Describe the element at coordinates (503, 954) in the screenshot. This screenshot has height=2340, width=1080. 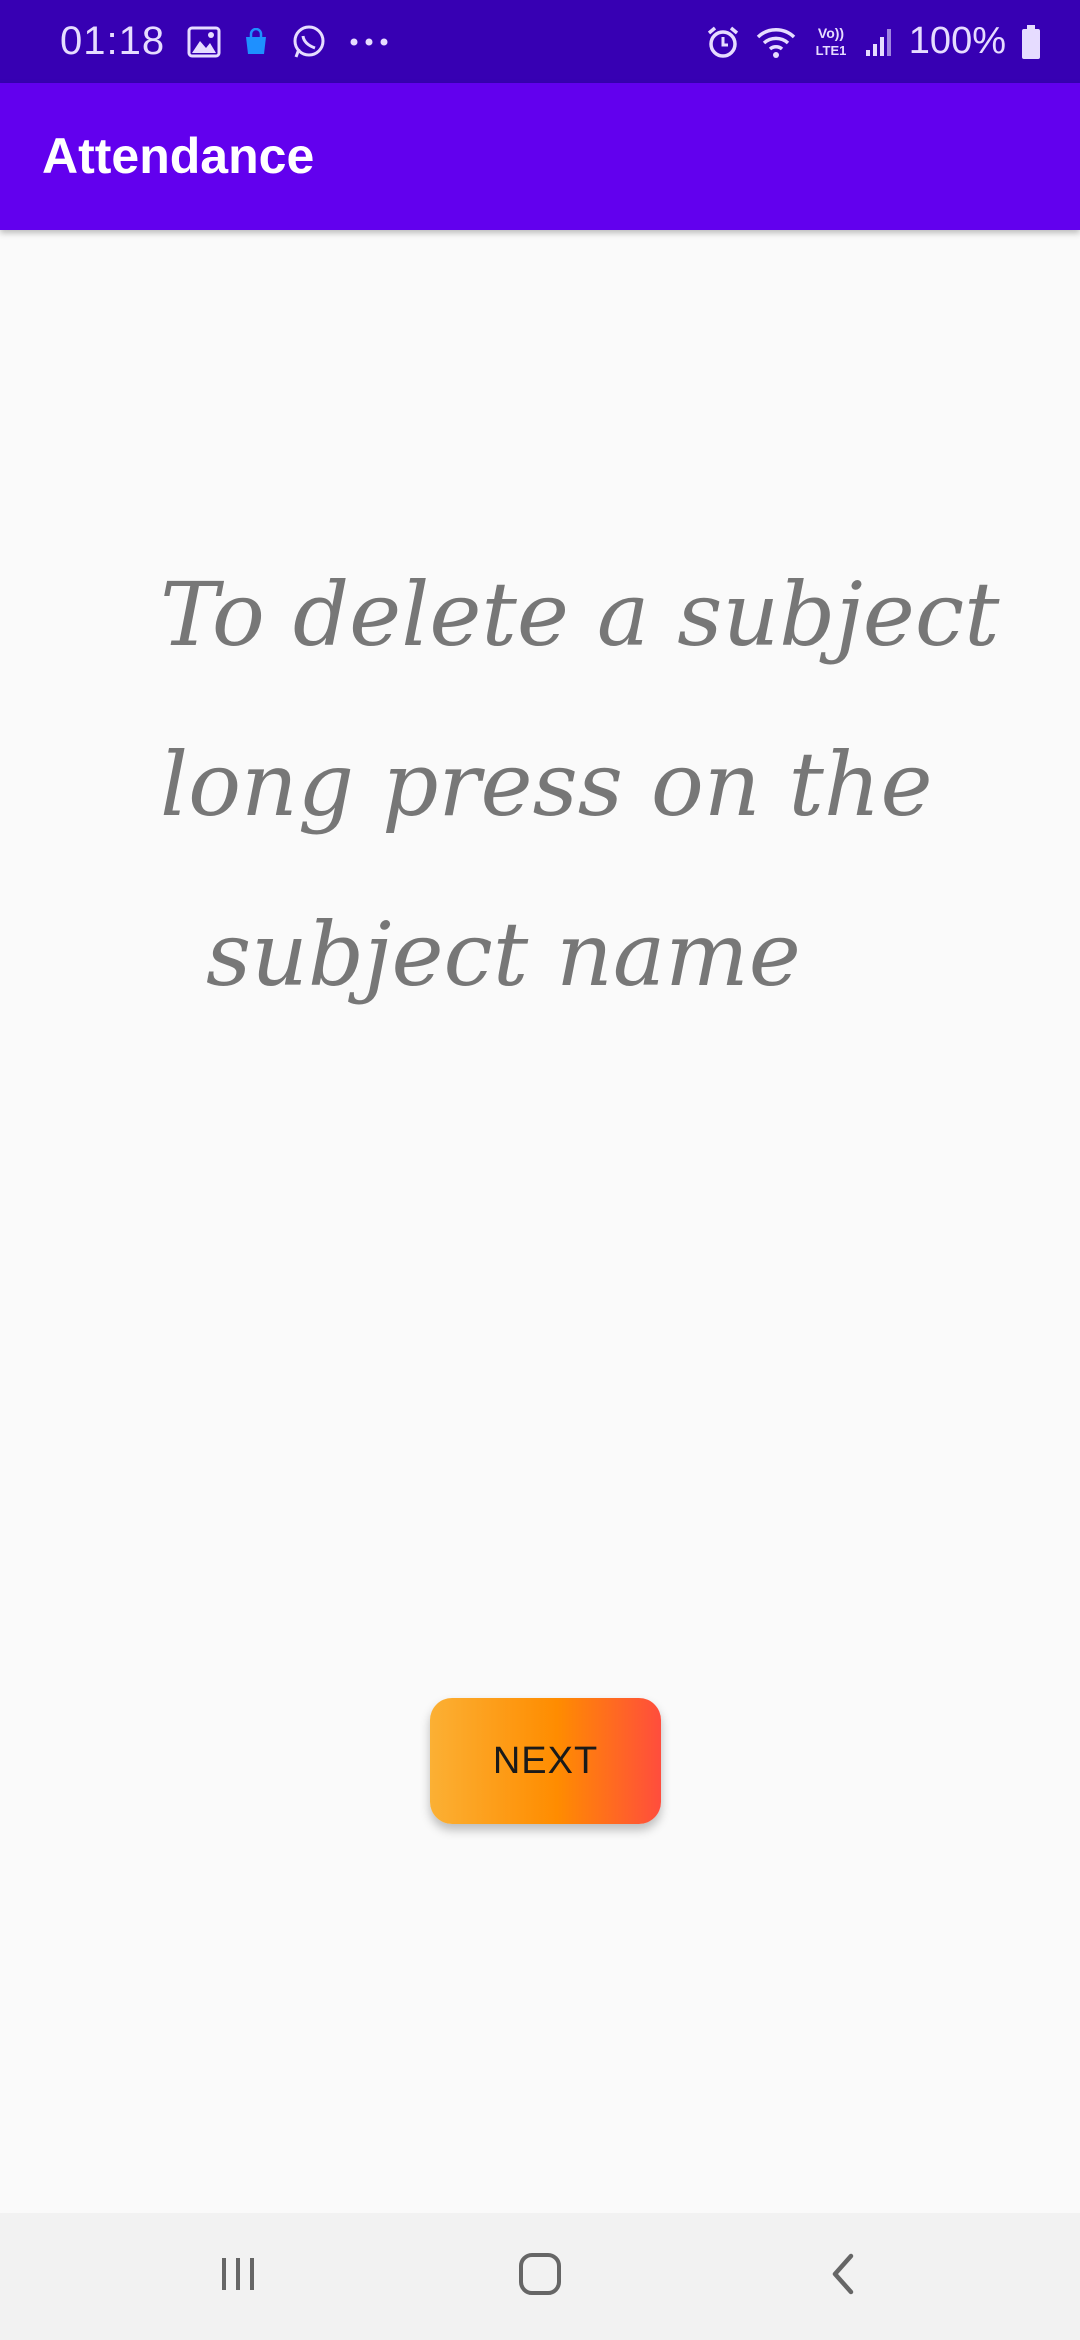
I see `hint-line-3: subject name` at that location.